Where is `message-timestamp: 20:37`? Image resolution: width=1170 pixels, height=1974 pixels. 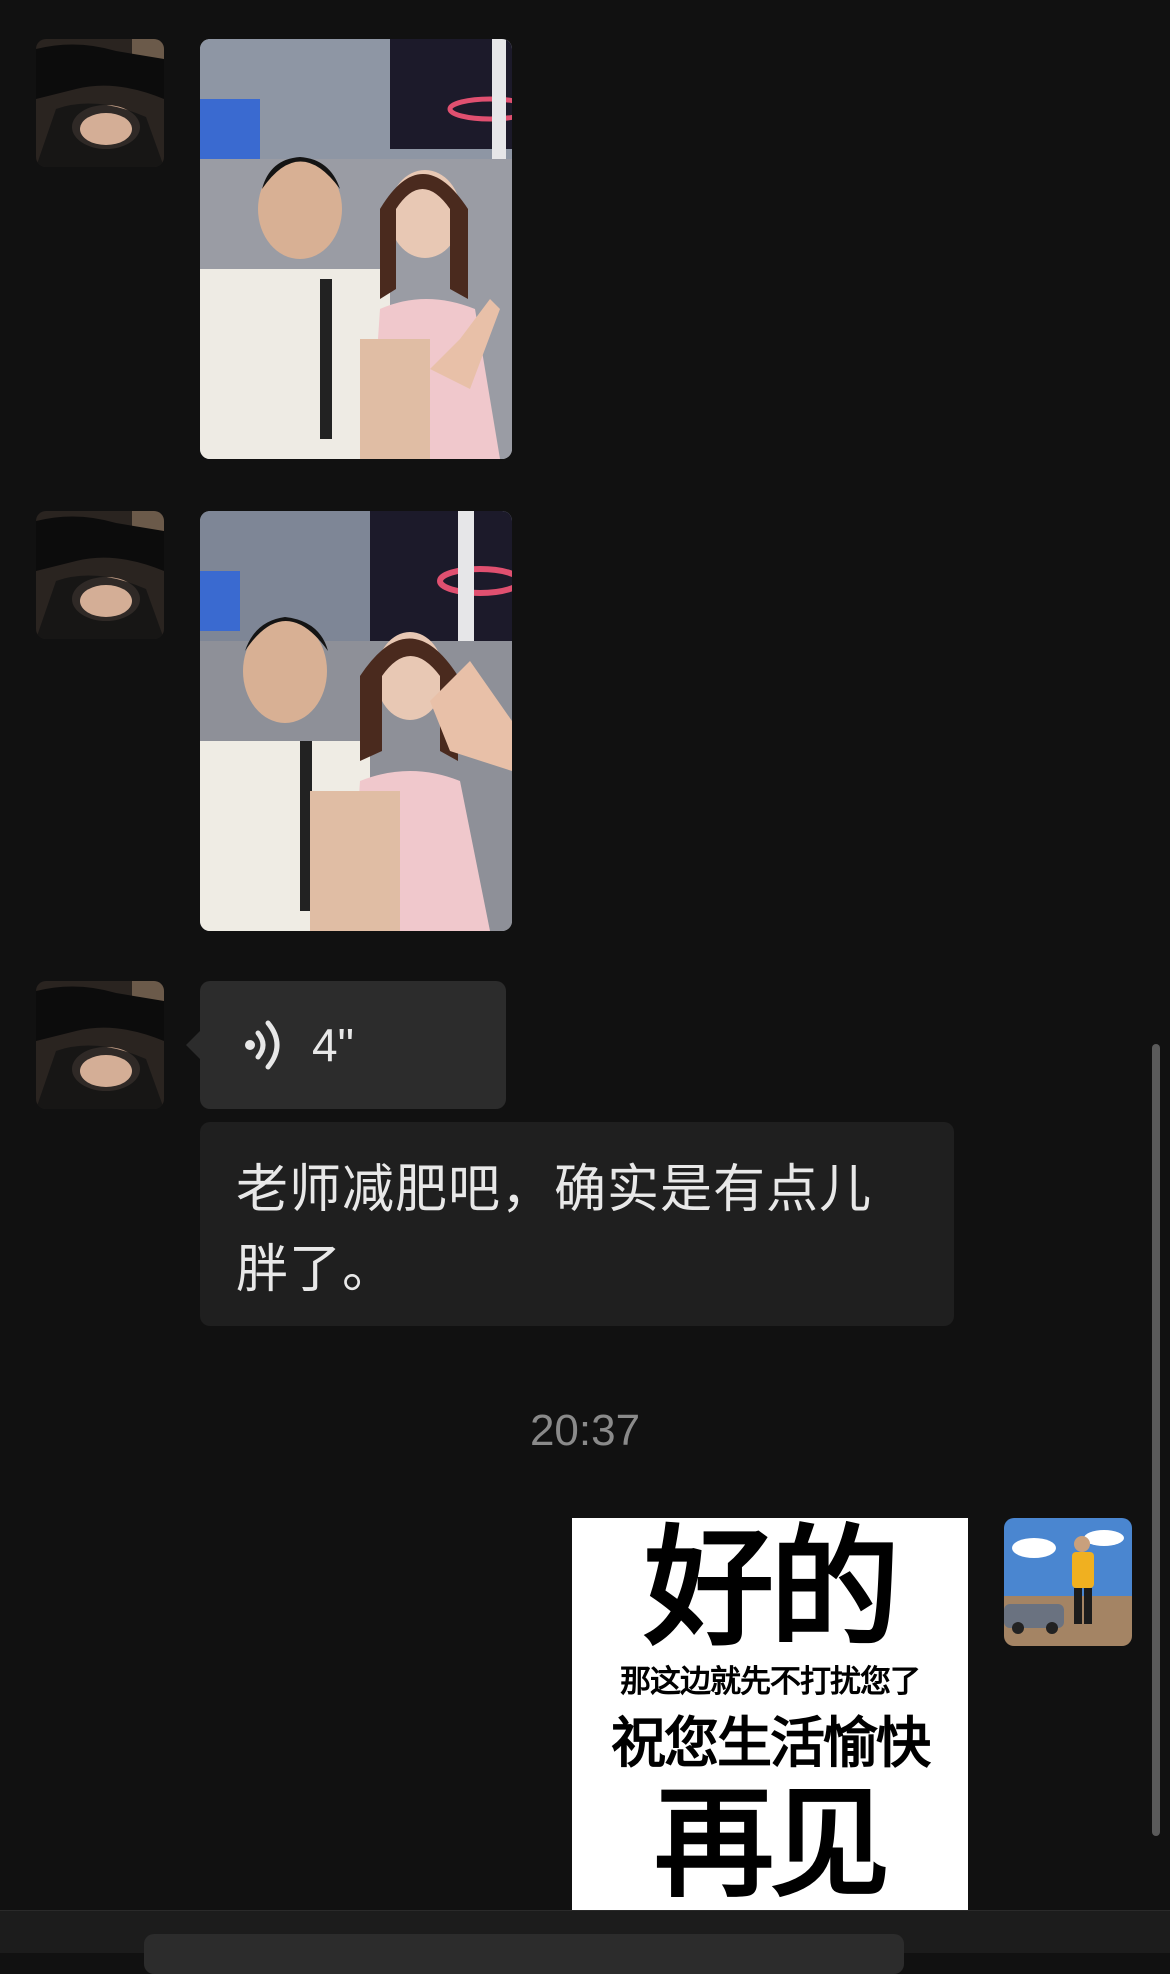 message-timestamp: 20:37 is located at coordinates (585, 1430).